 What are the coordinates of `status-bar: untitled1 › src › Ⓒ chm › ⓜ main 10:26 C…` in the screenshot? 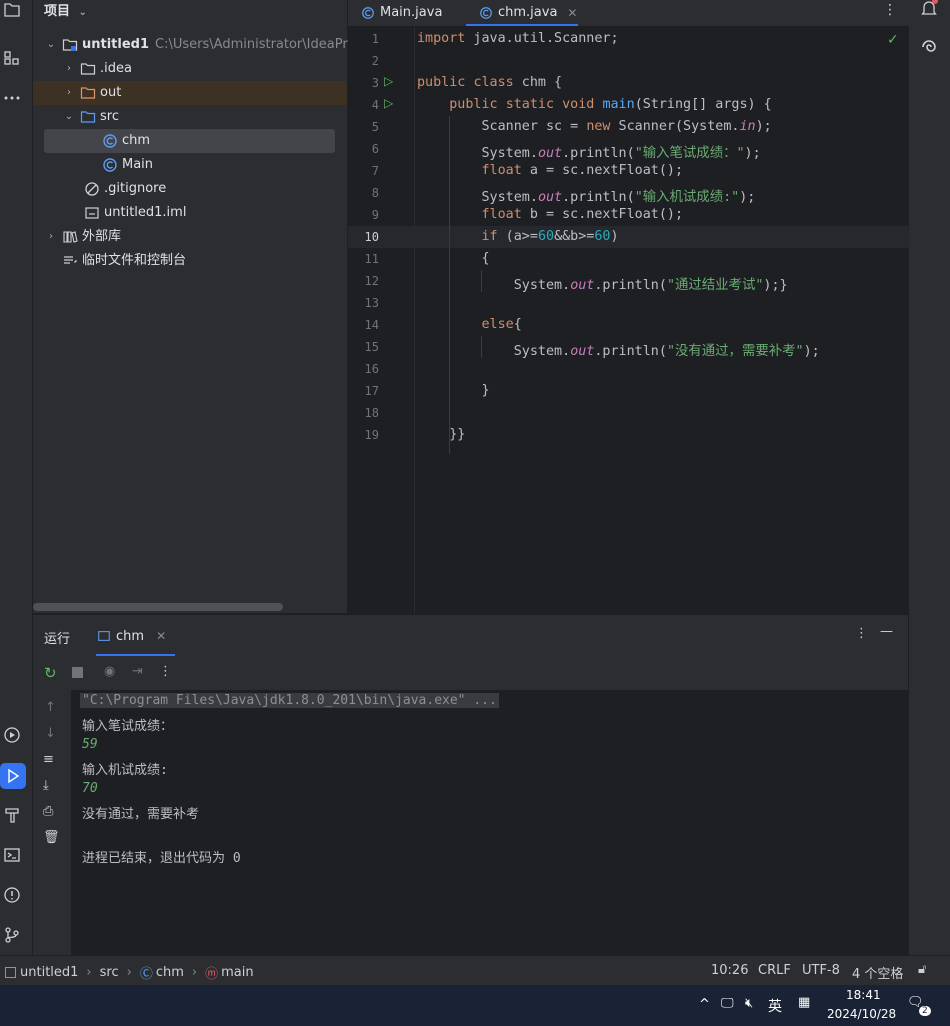 It's located at (475, 970).